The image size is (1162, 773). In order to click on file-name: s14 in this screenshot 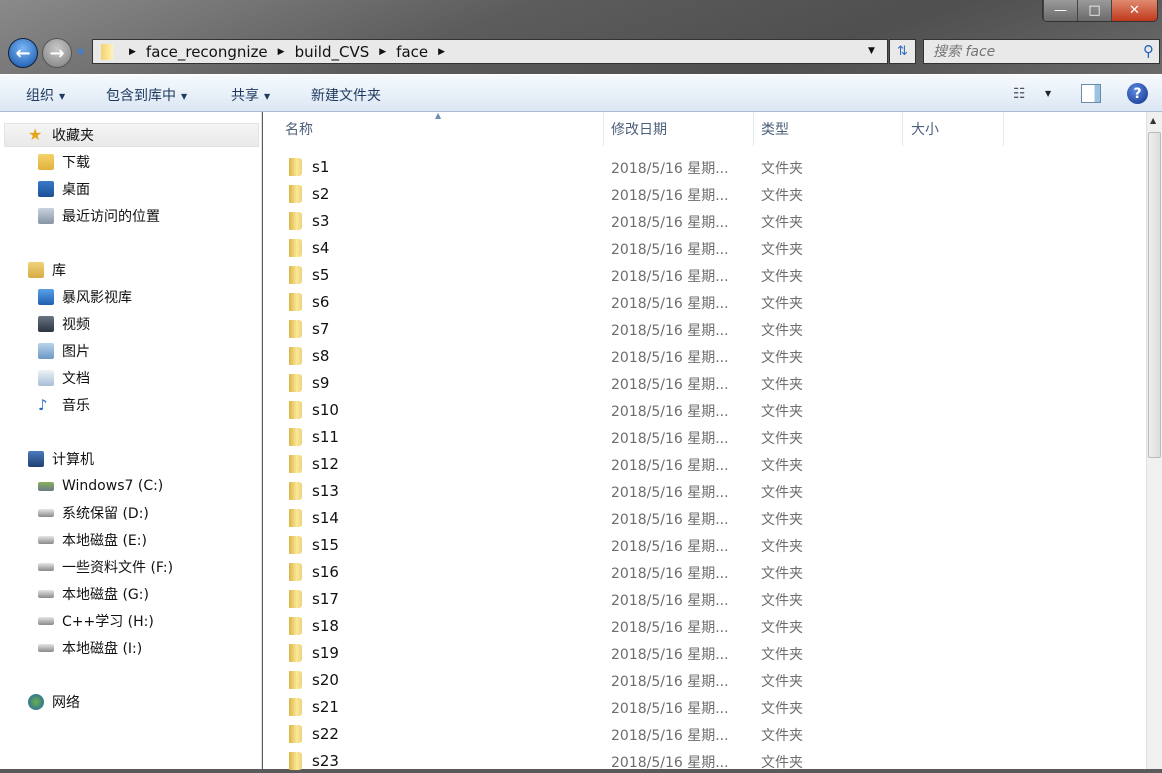, I will do `click(325, 518)`.